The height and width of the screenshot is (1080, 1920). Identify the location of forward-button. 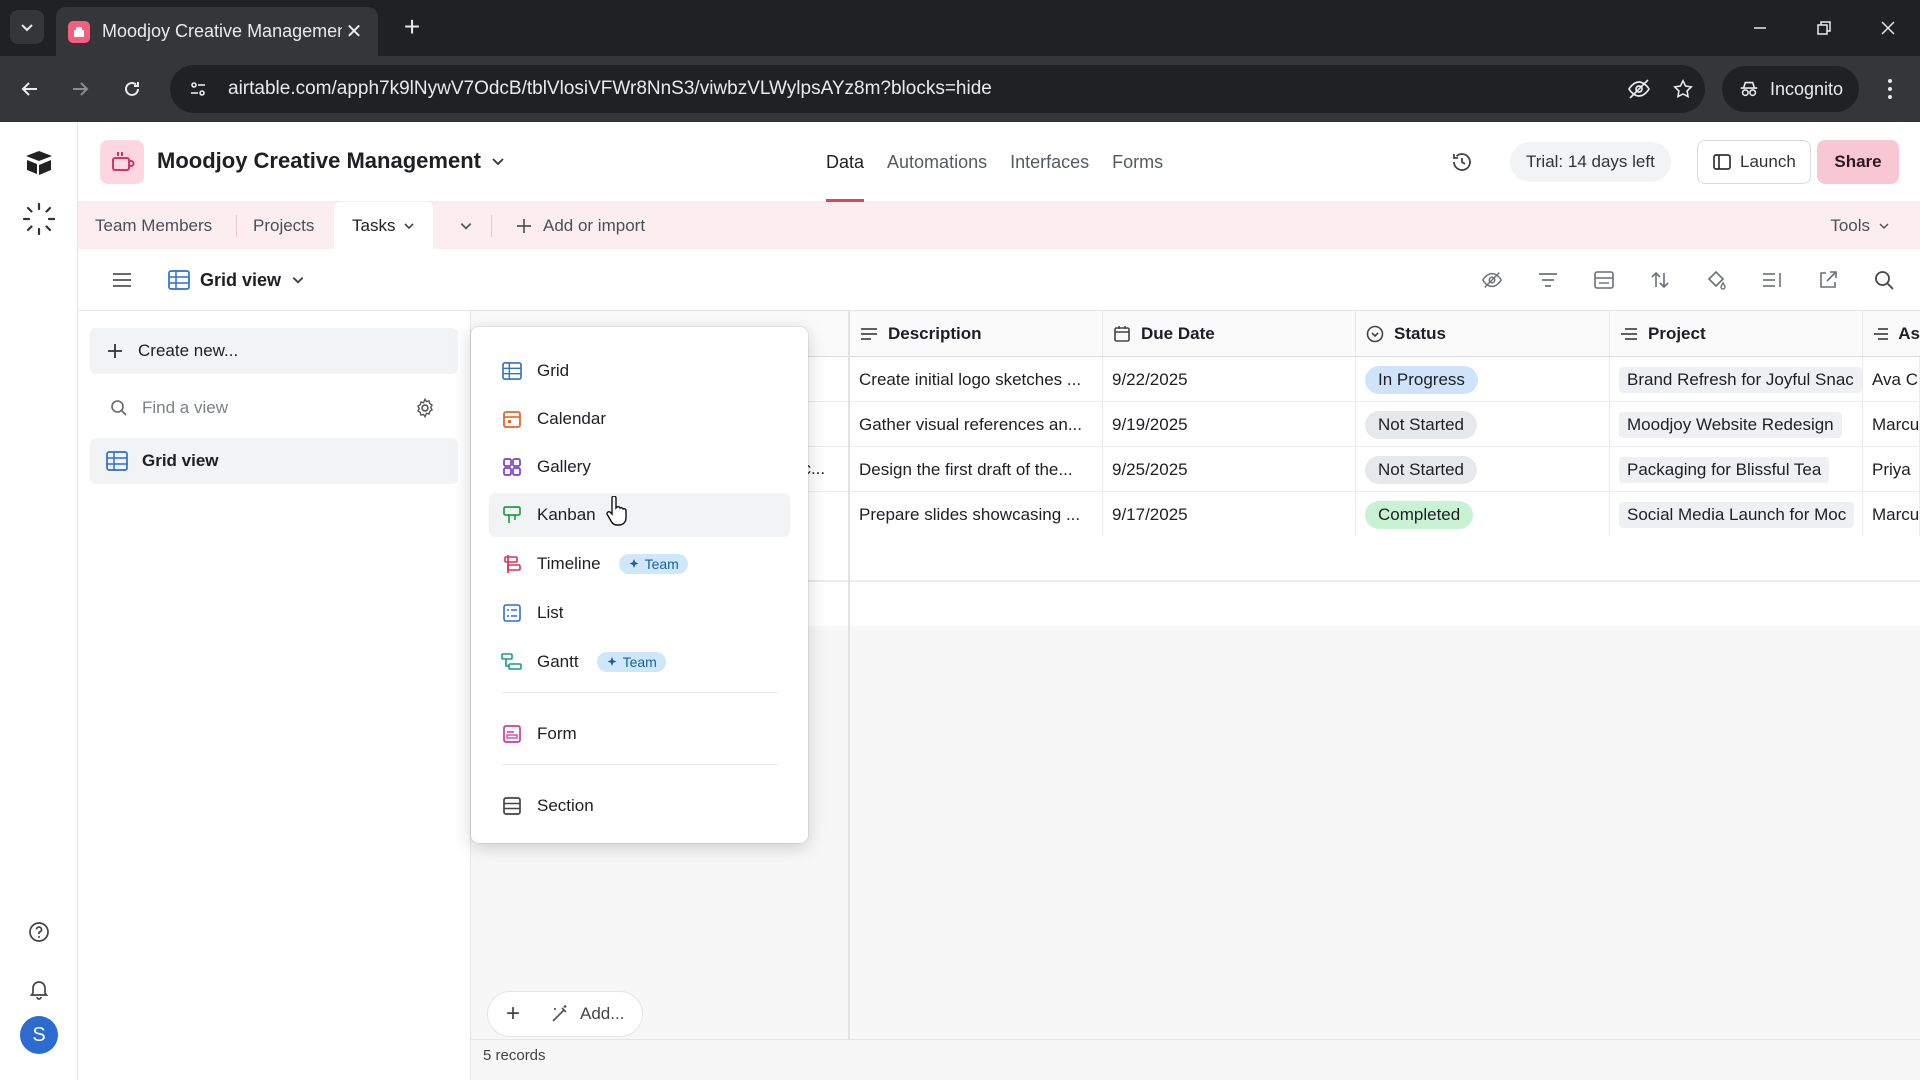
(80, 89).